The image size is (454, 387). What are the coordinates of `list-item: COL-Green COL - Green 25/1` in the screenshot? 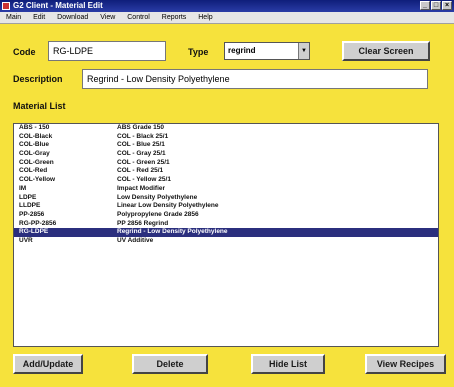 It's located at (226, 163).